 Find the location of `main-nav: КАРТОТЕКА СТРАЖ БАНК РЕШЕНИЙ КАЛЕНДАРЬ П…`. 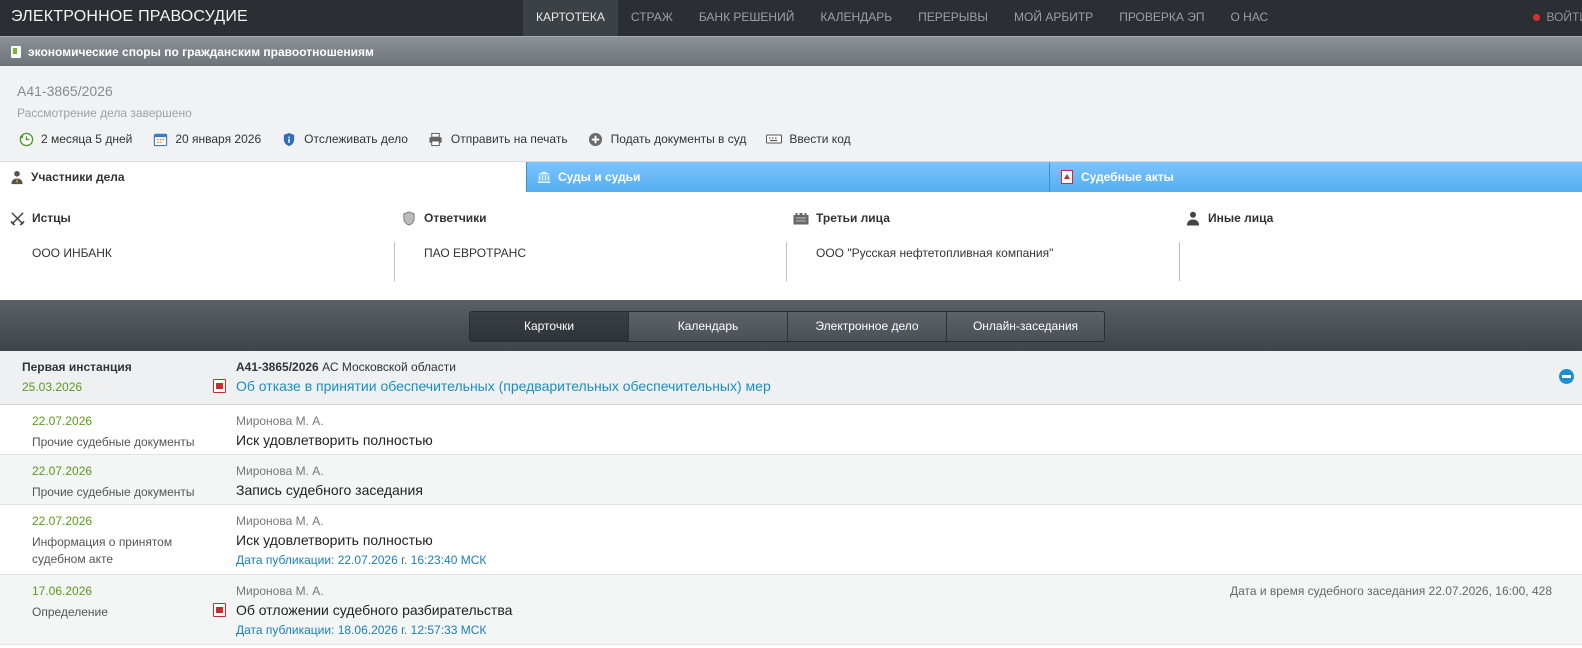

main-nav: КАРТОТЕКА СТРАЖ БАНК РЕШЕНИЙ КАЛЕНДАРЬ П… is located at coordinates (902, 18).